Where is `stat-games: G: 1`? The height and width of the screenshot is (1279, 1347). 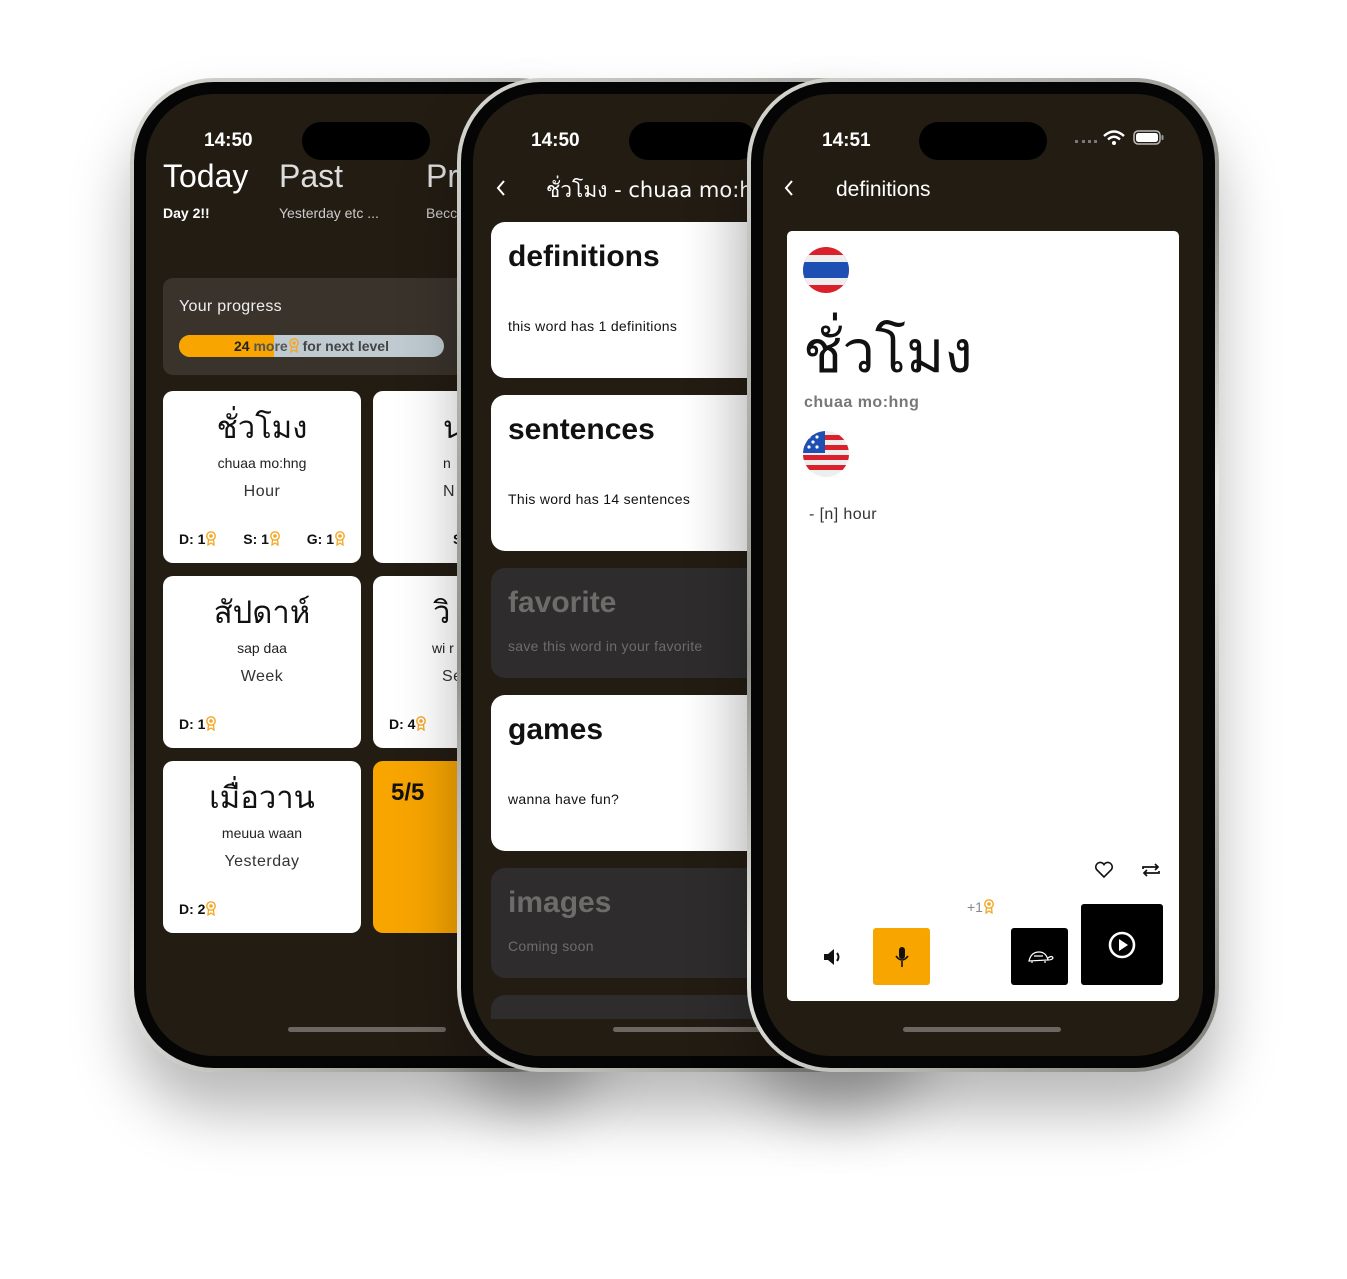
stat-games: G: 1 is located at coordinates (326, 539).